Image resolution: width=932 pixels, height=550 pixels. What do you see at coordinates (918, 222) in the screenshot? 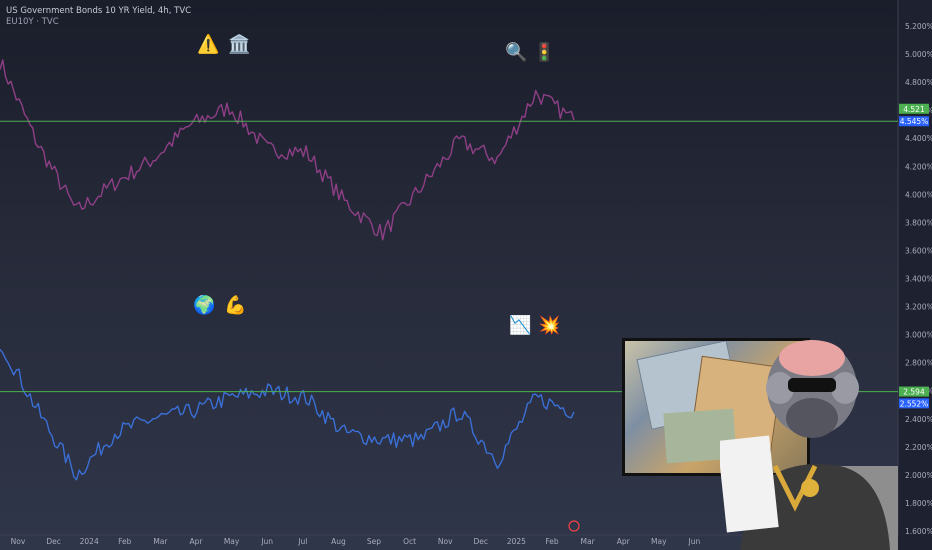
I see `price-tick-label: 3.800%` at bounding box center [918, 222].